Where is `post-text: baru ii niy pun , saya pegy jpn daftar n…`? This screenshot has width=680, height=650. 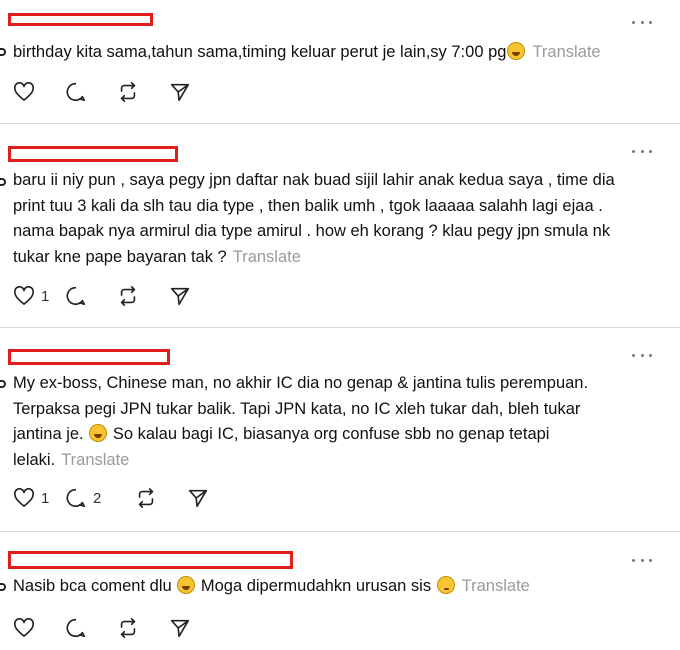
post-text: baru ii niy pun , saya pegy jpn daftar n… is located at coordinates (336, 219).